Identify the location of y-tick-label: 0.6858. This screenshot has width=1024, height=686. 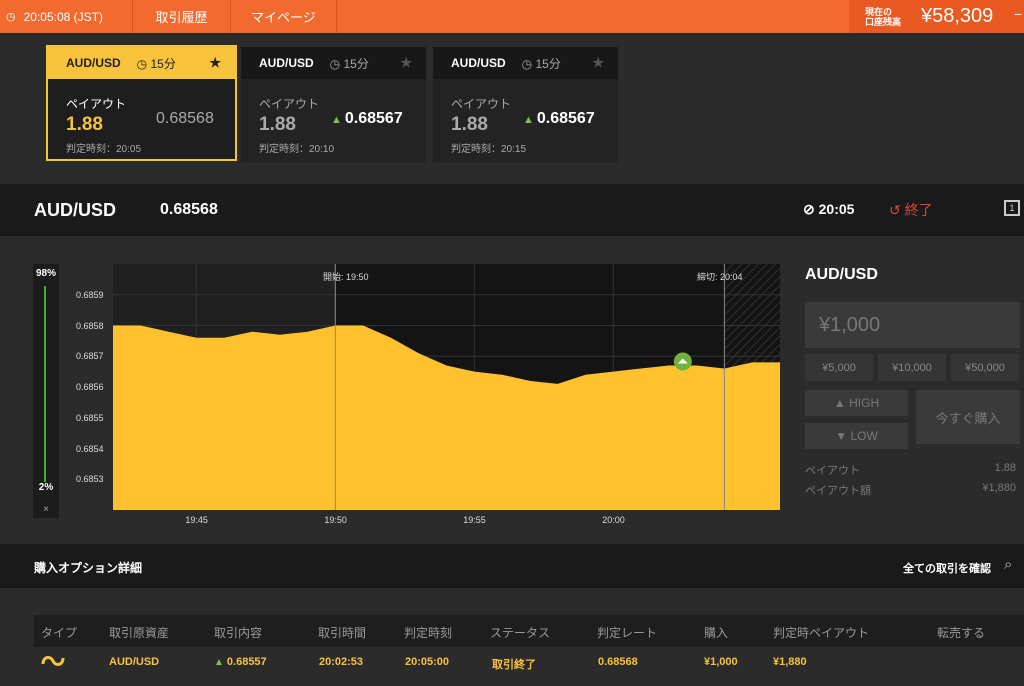
(90, 325).